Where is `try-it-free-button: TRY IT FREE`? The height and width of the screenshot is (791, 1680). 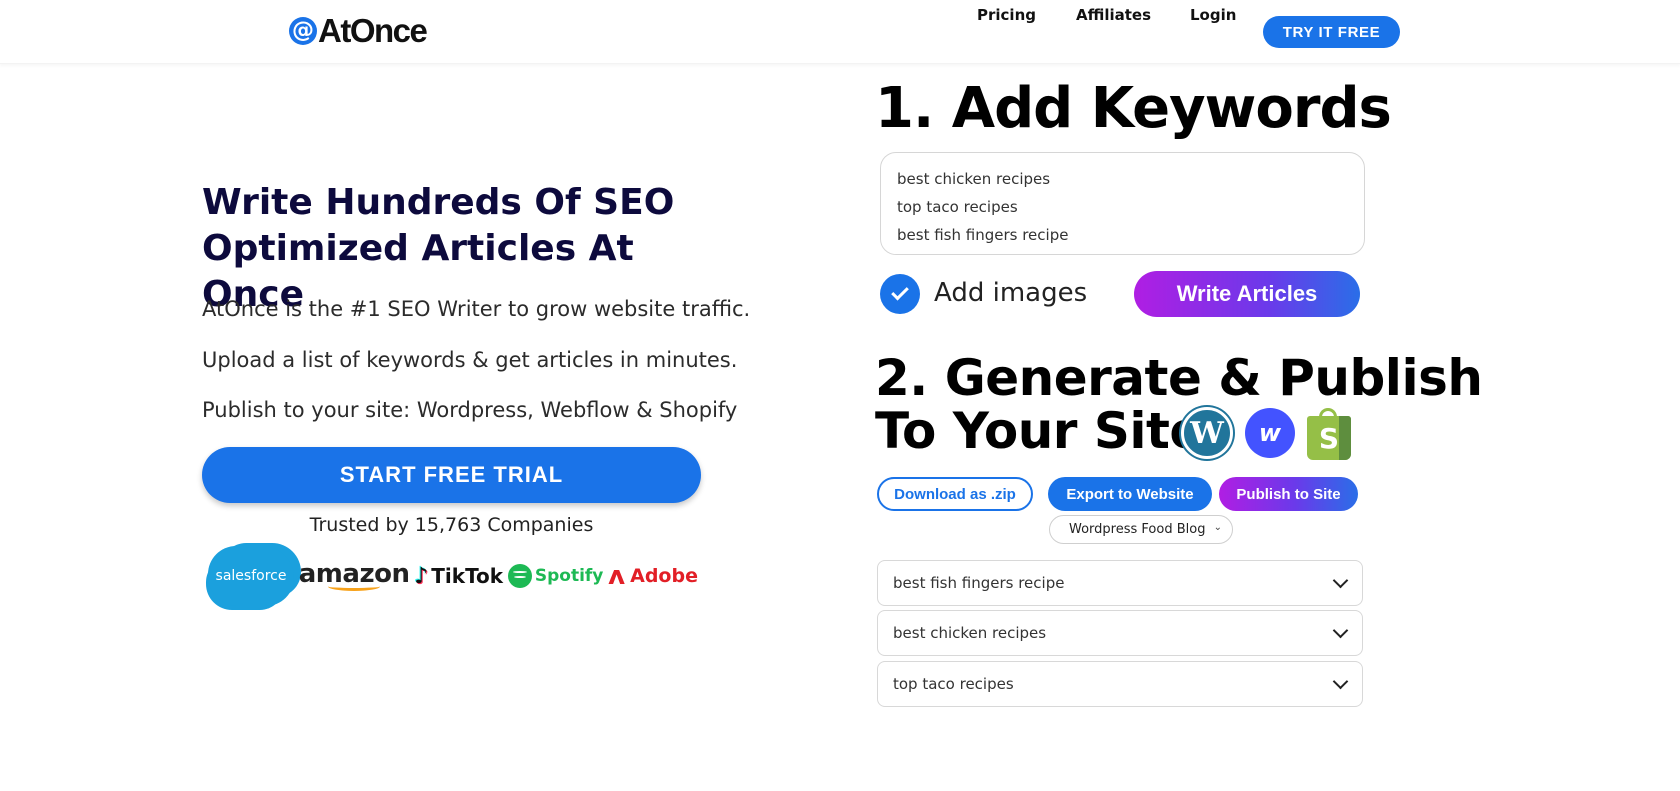
try-it-free-button: TRY IT FREE is located at coordinates (1331, 32).